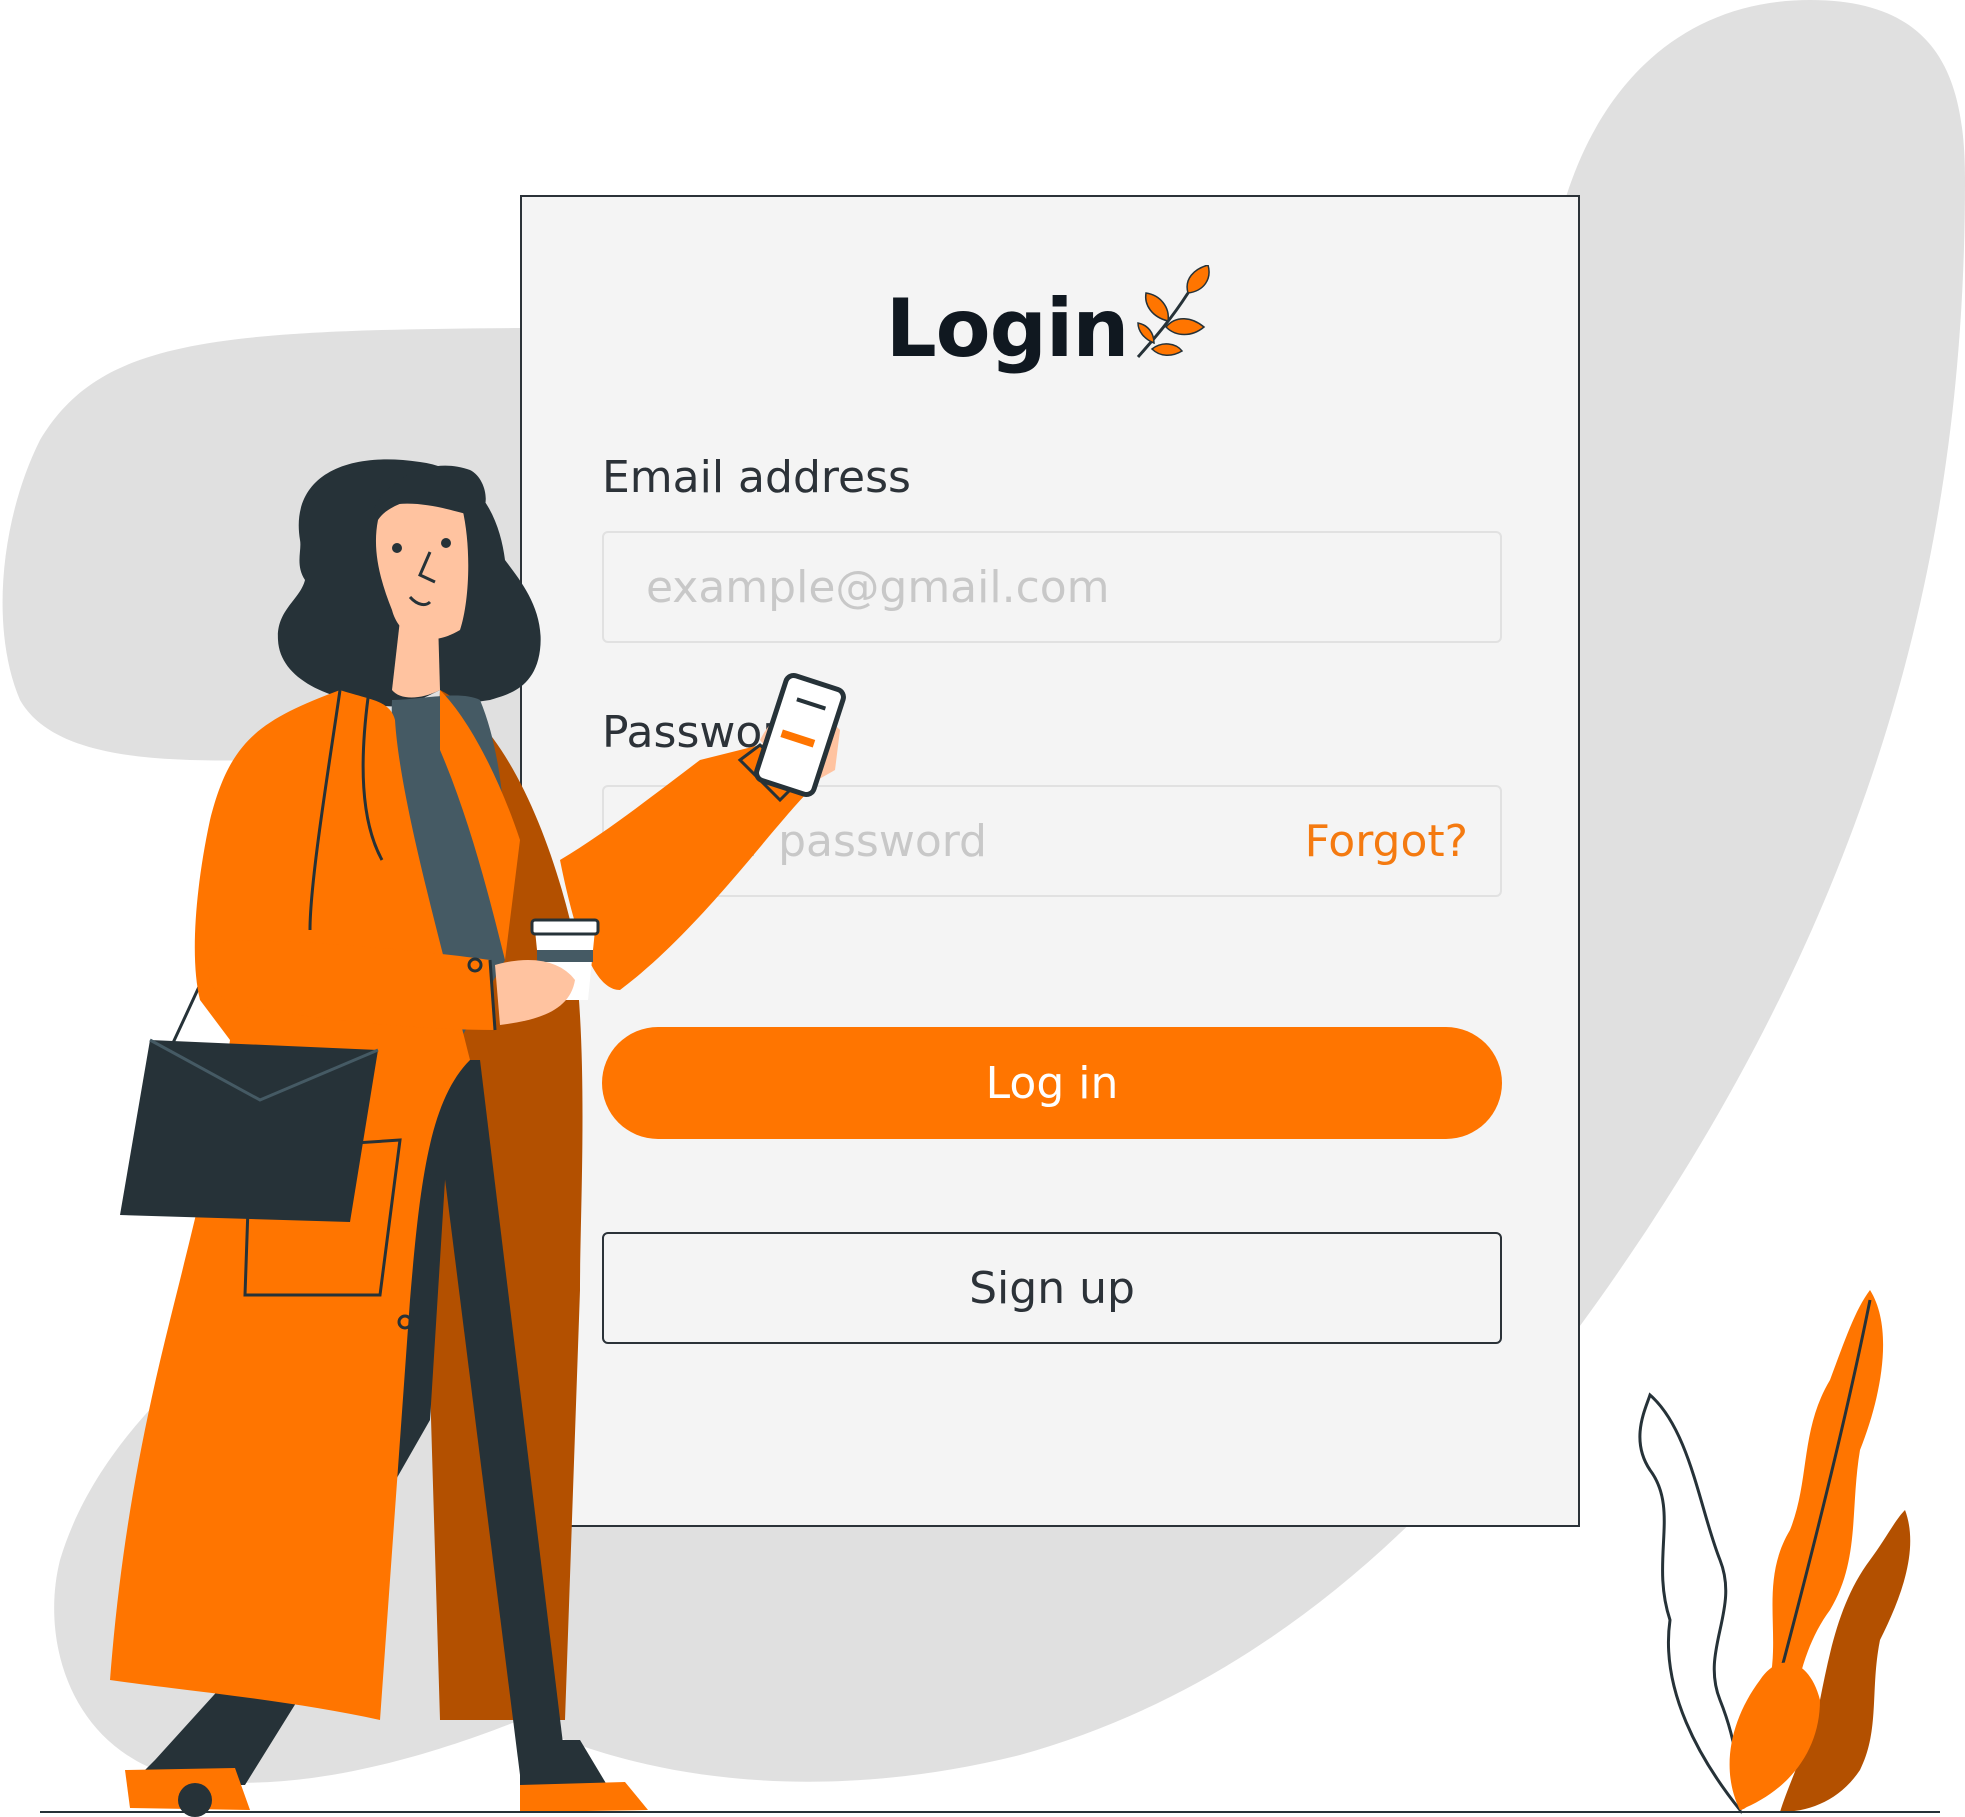 The height and width of the screenshot is (1817, 1965). I want to click on title-row: Login, so click(1050, 317).